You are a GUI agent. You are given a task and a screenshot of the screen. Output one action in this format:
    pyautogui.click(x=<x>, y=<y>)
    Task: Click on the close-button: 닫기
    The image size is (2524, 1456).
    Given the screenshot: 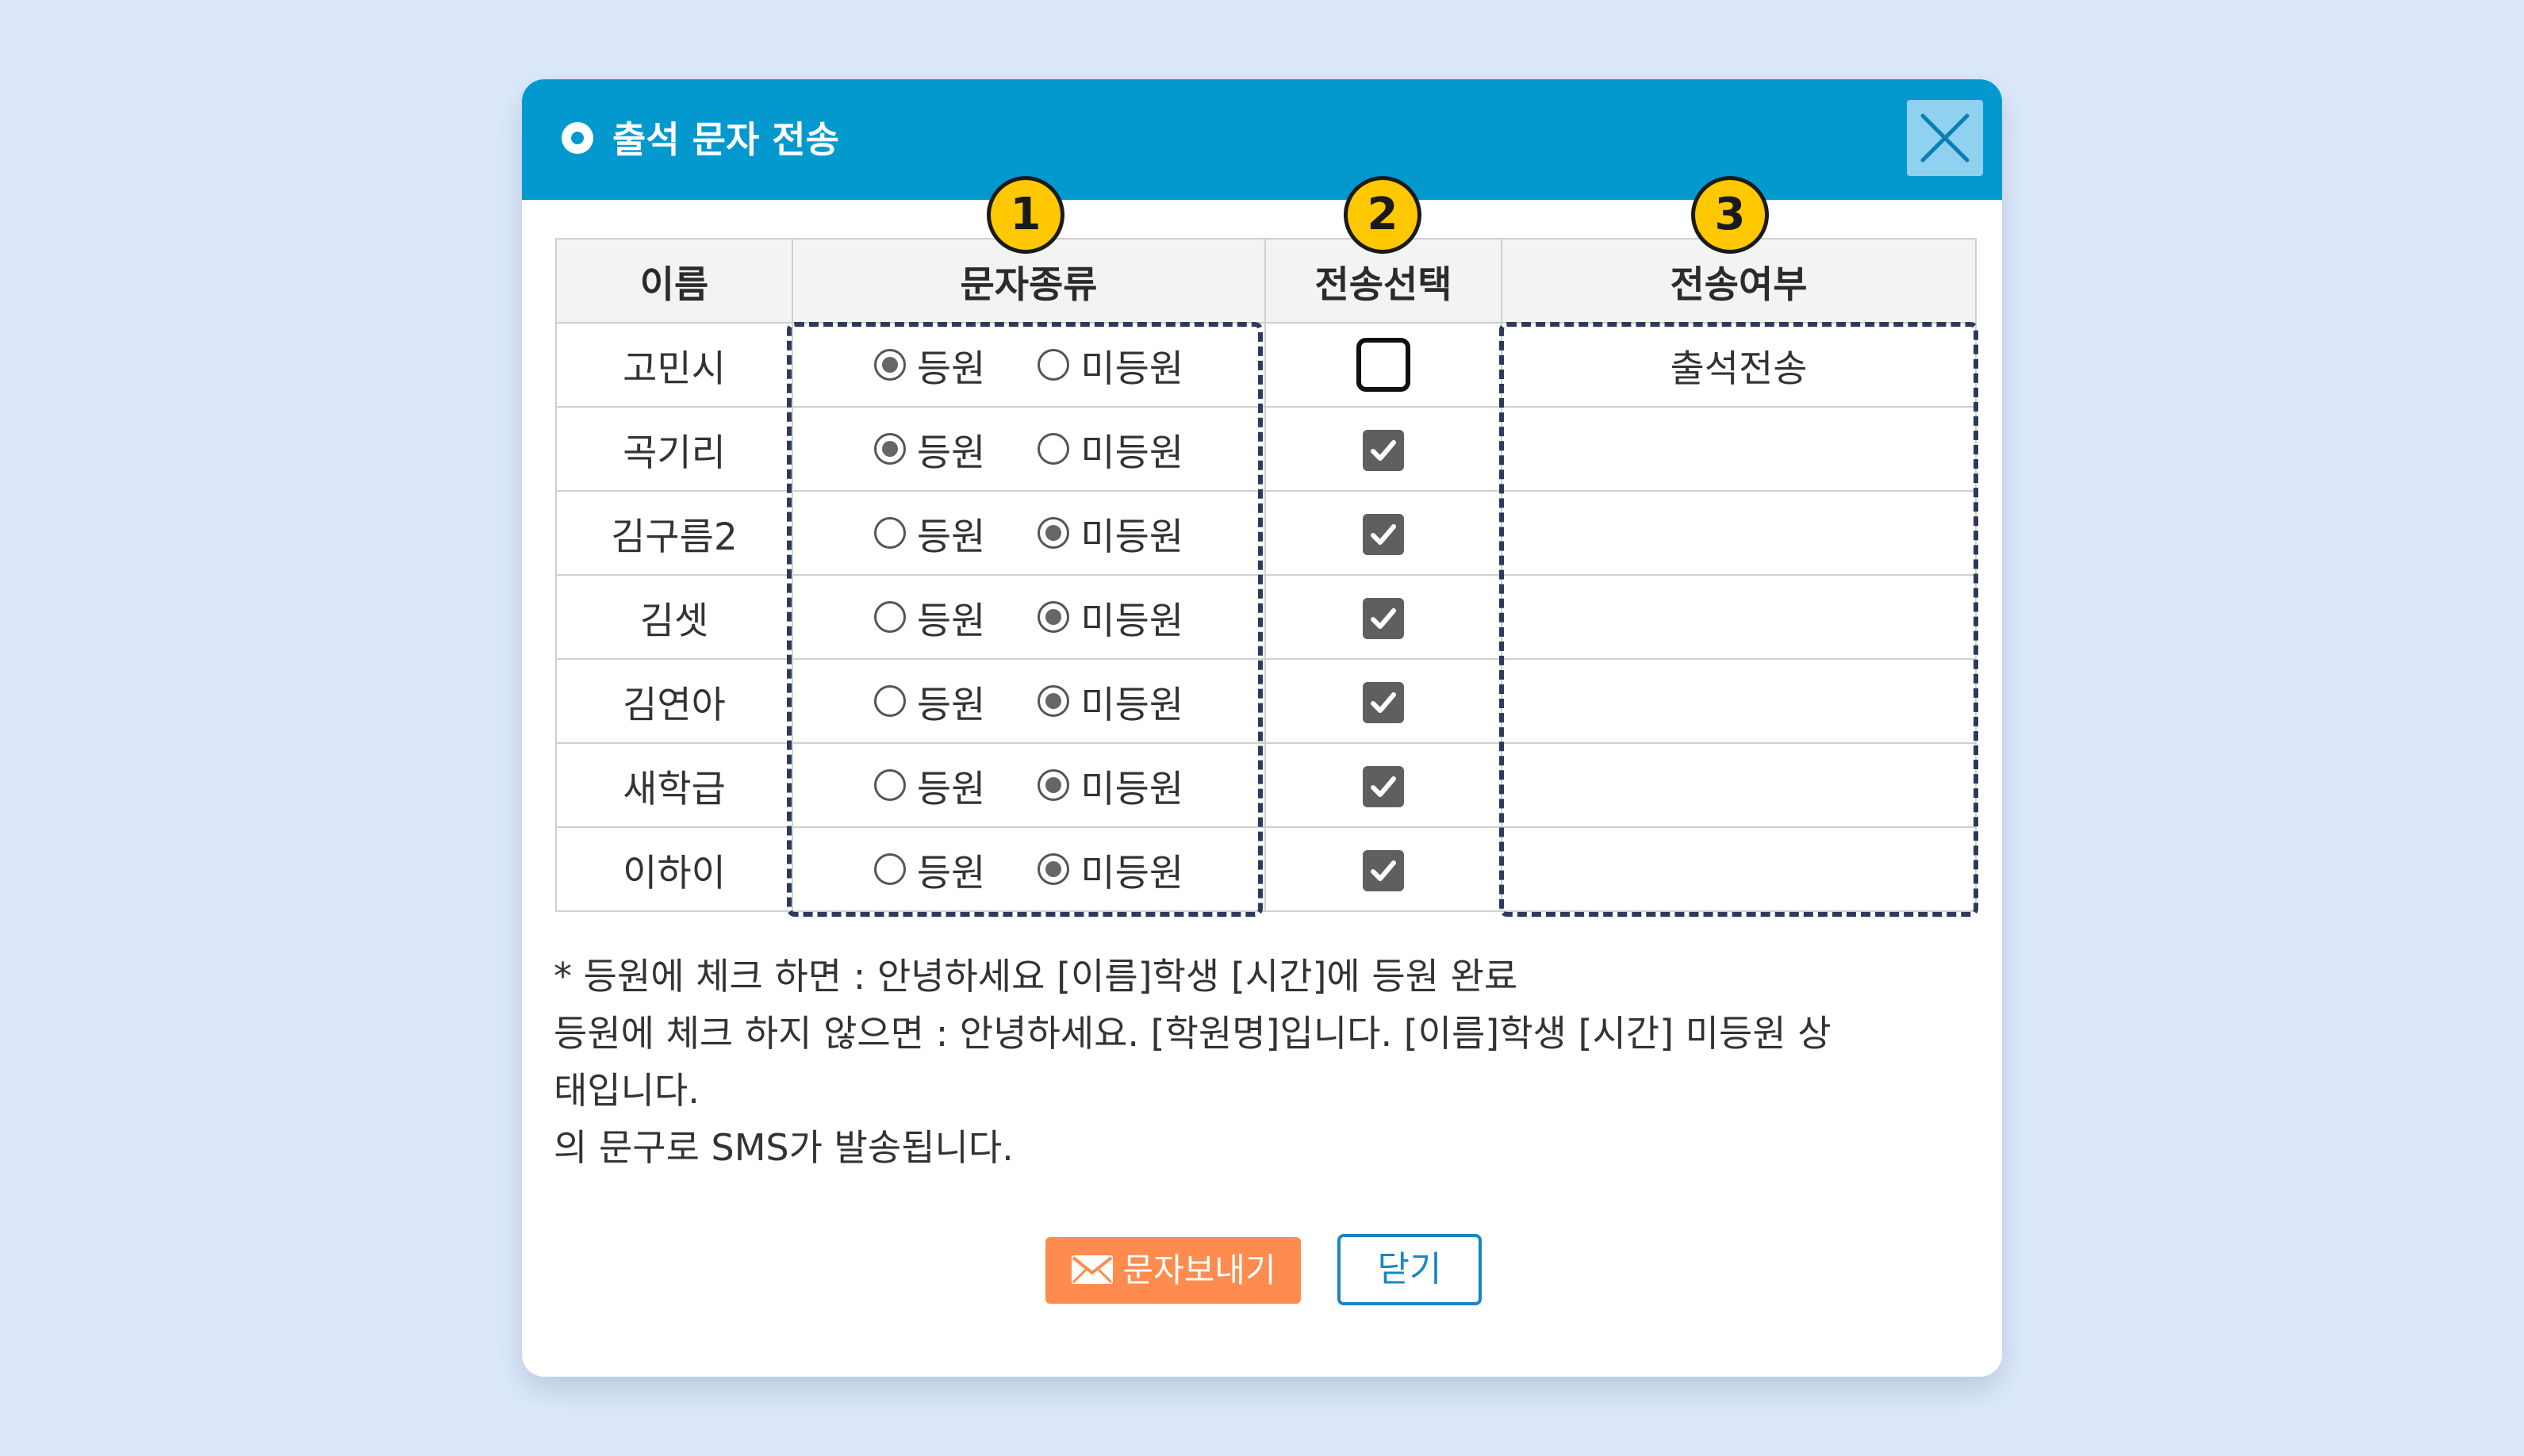 What is the action you would take?
    pyautogui.click(x=1409, y=1269)
    